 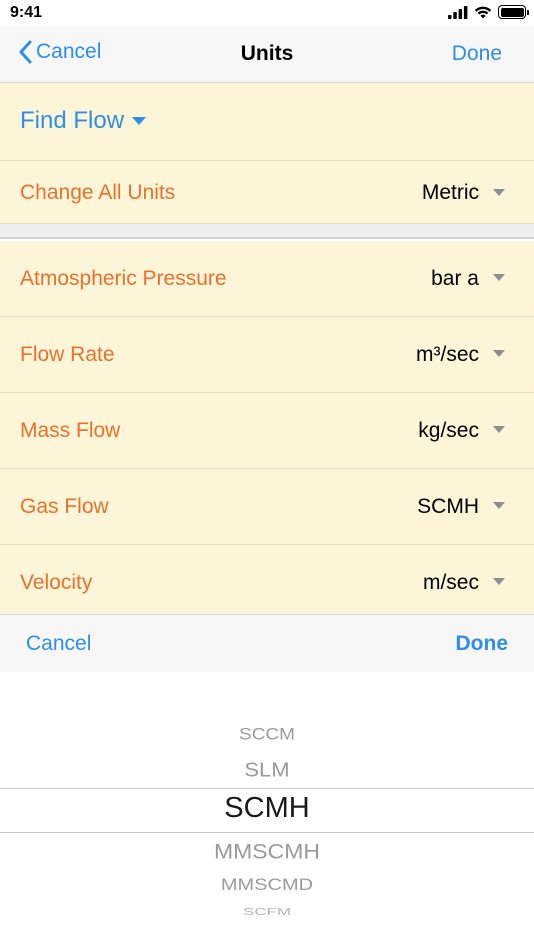 What do you see at coordinates (72, 120) in the screenshot?
I see `find-flow-label: Find Flow` at bounding box center [72, 120].